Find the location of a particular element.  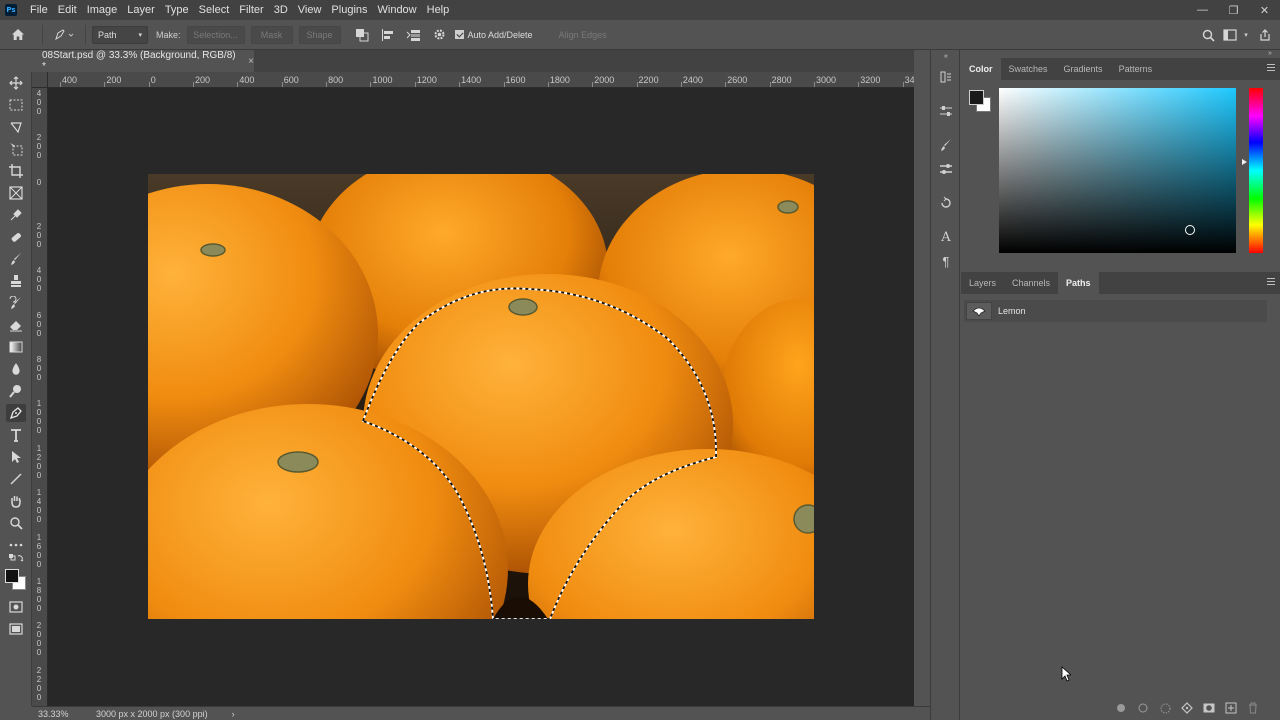

stroke-path-icon is located at coordinates (1143, 708).